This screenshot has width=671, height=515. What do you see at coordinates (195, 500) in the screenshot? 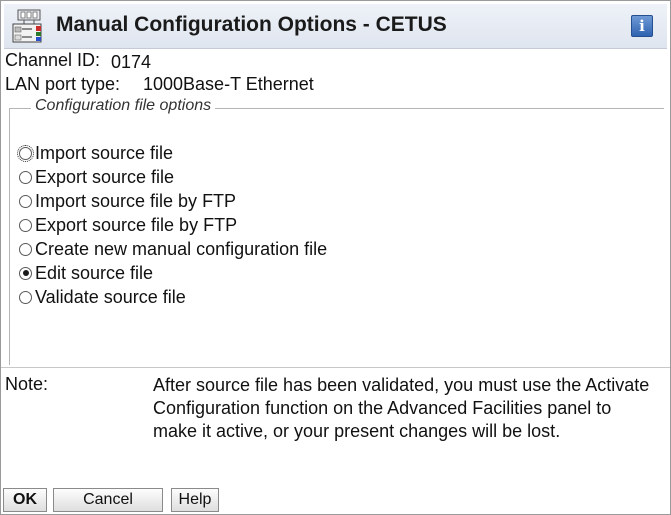
I see `help-button: Help` at bounding box center [195, 500].